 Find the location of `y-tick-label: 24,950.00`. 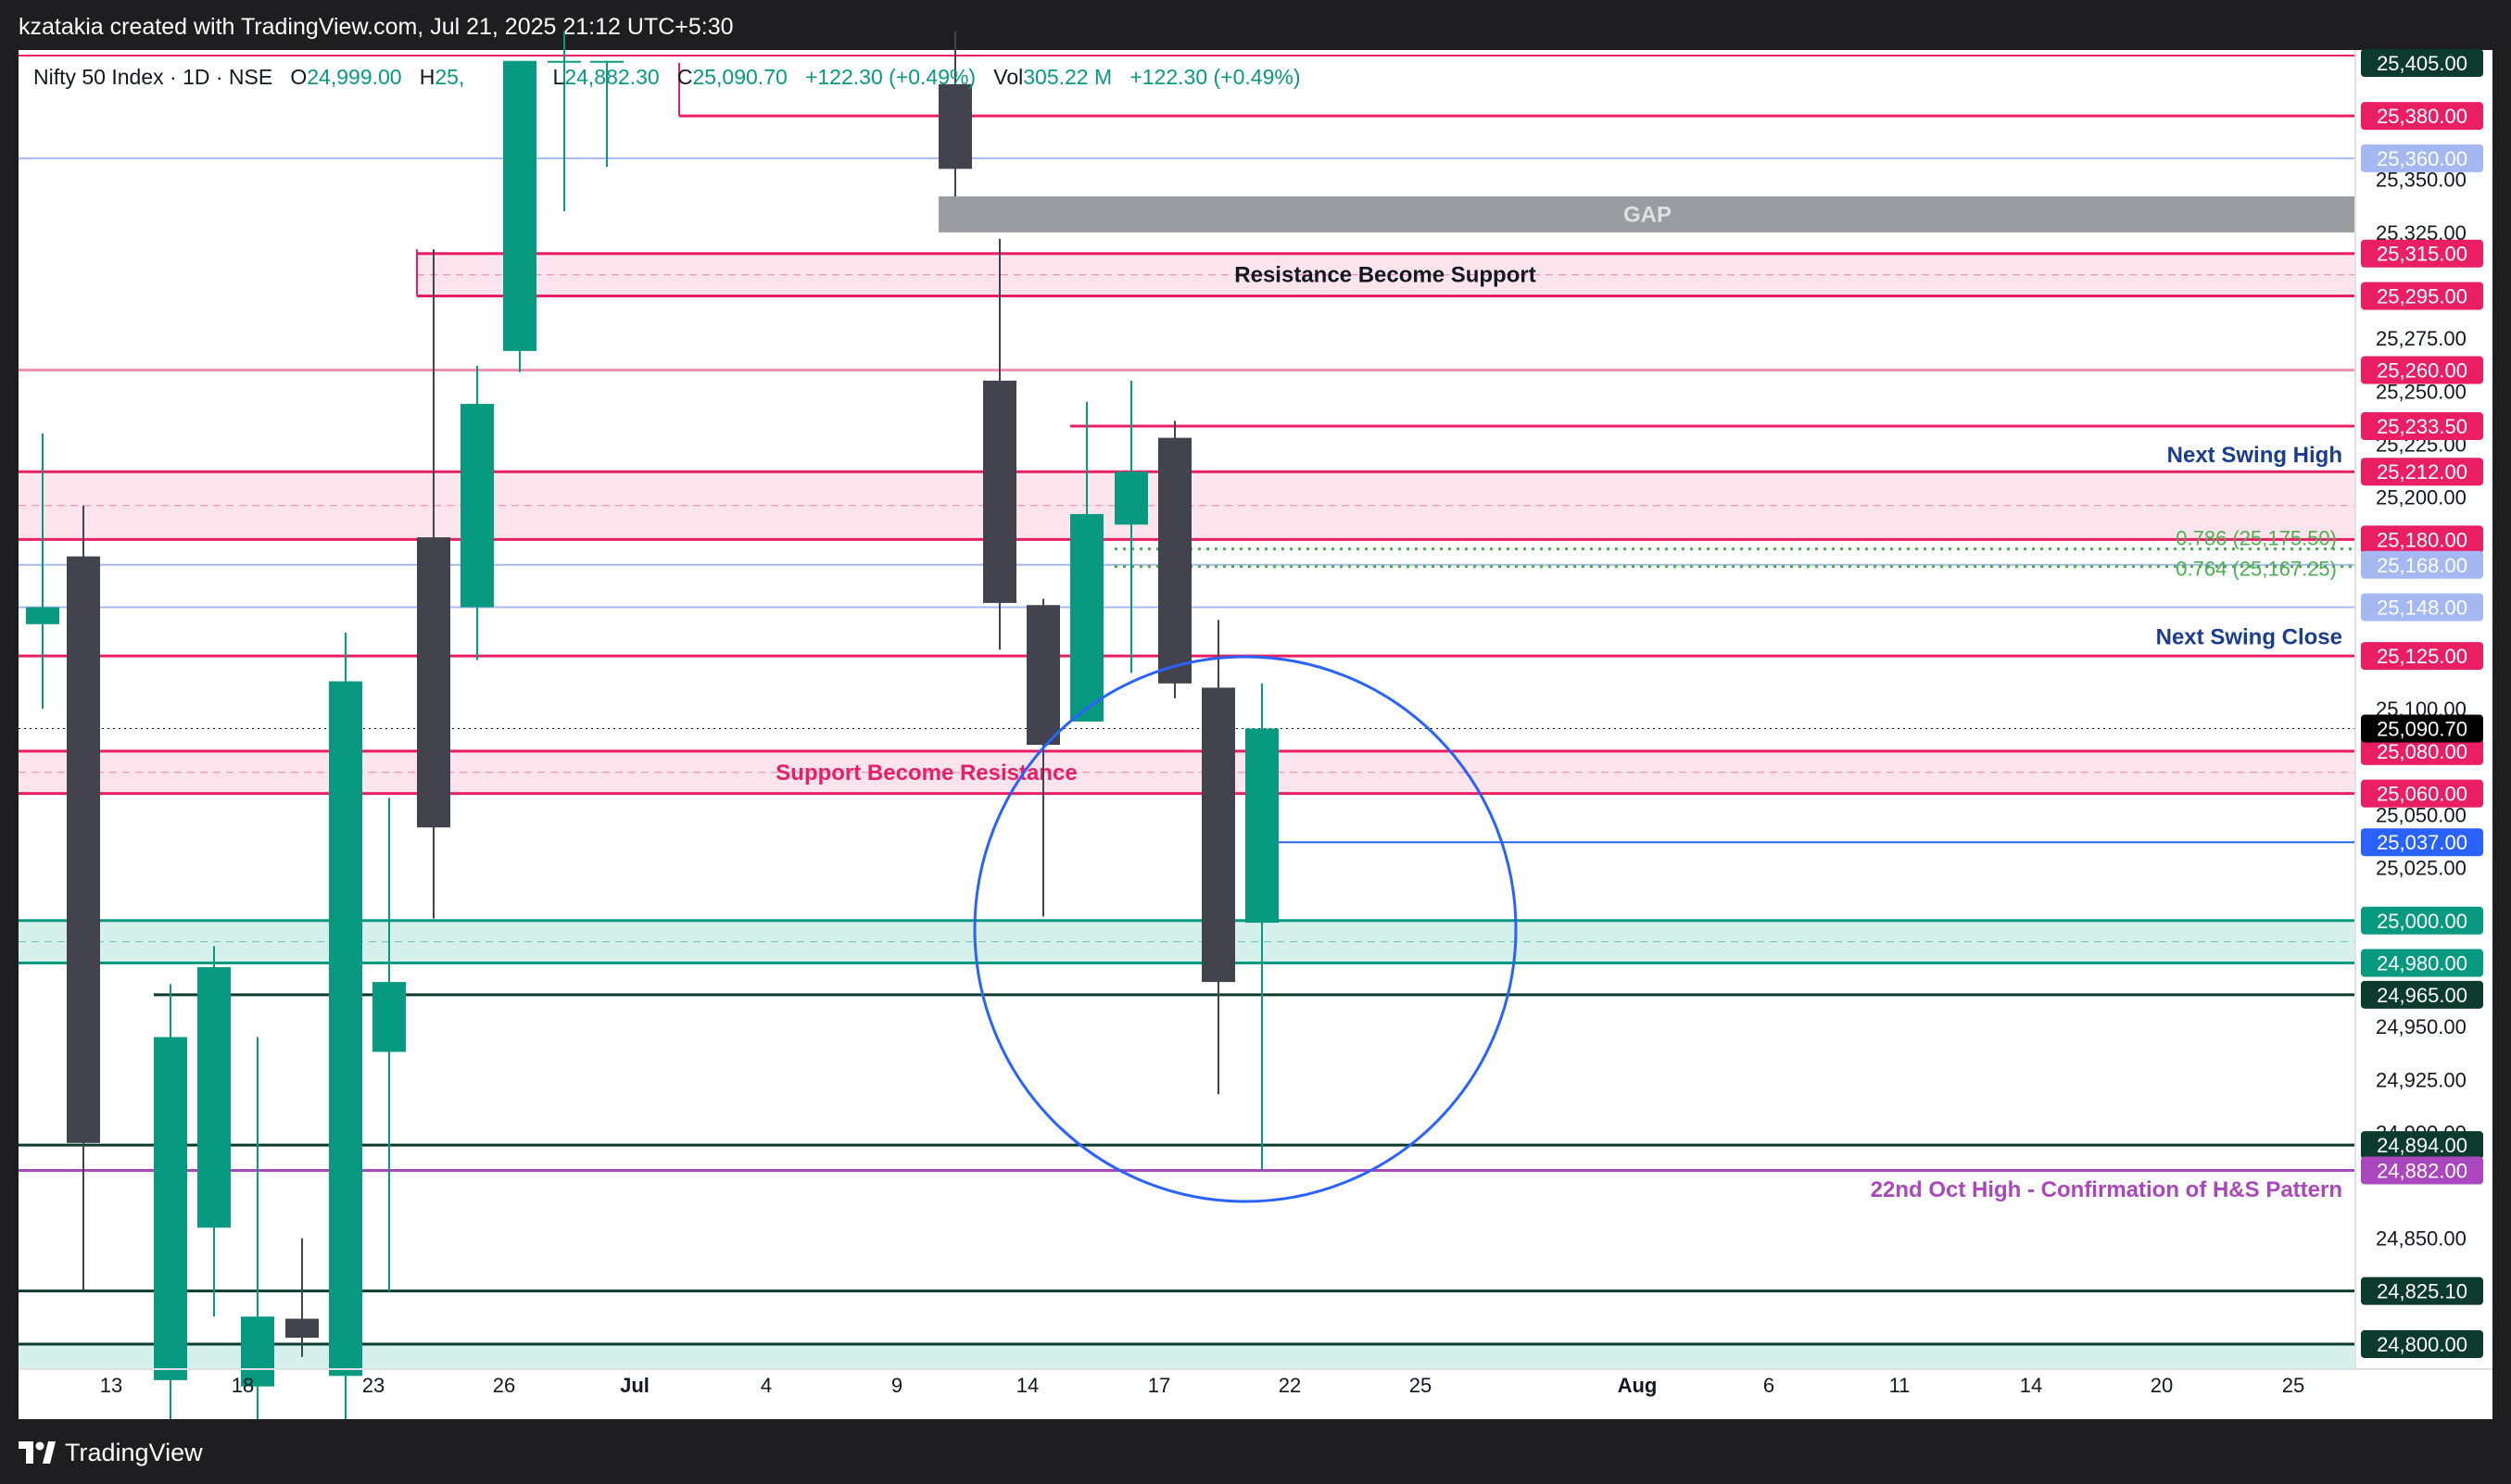

y-tick-label: 24,950.00 is located at coordinates (2422, 1026).